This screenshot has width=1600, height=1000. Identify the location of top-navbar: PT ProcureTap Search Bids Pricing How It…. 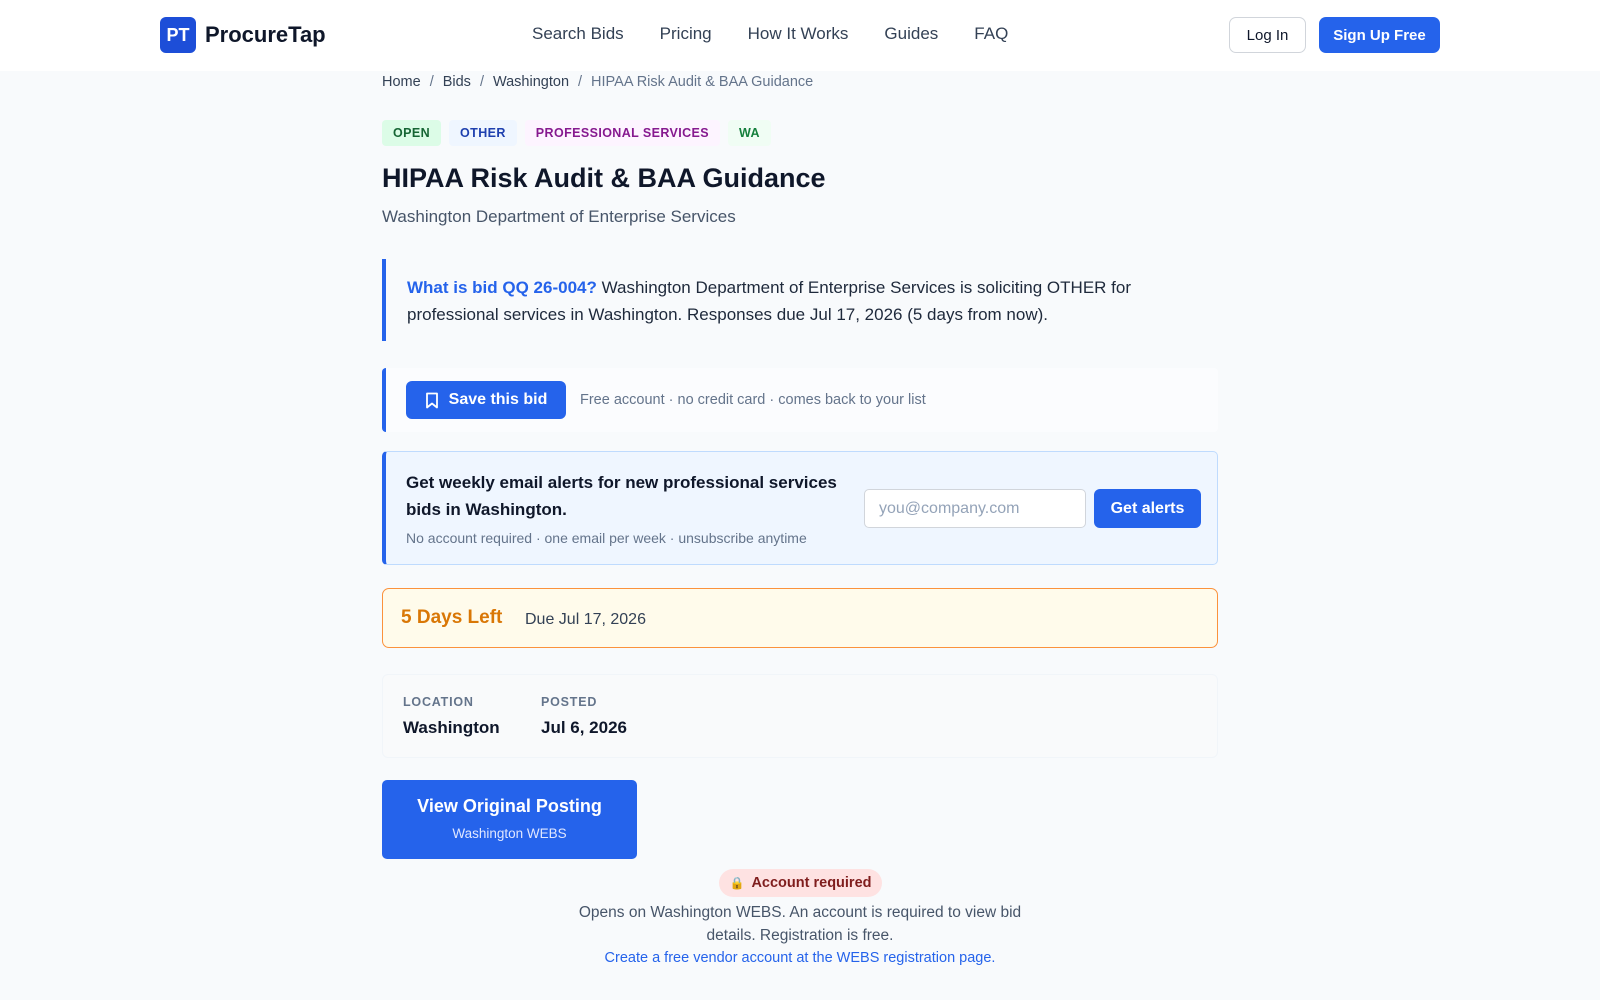
(800, 35).